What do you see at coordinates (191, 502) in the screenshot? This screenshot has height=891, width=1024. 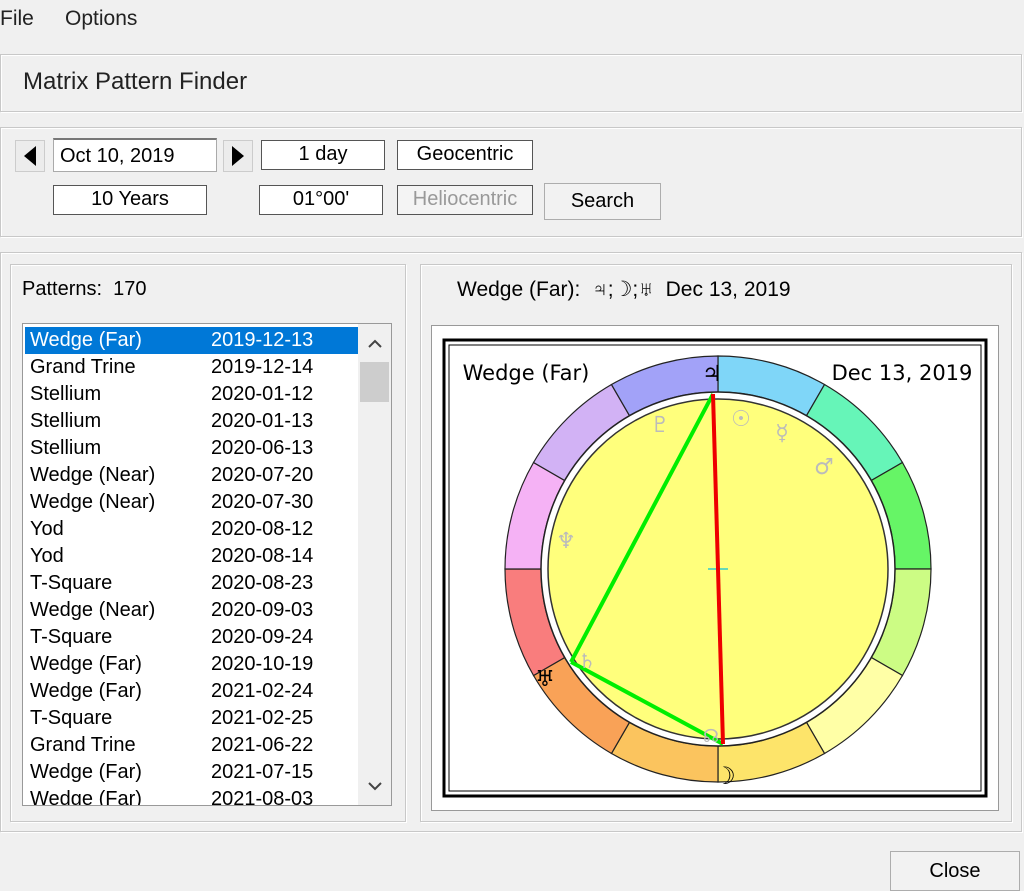 I see `list-item: Wedge (Near) 2020-07-30` at bounding box center [191, 502].